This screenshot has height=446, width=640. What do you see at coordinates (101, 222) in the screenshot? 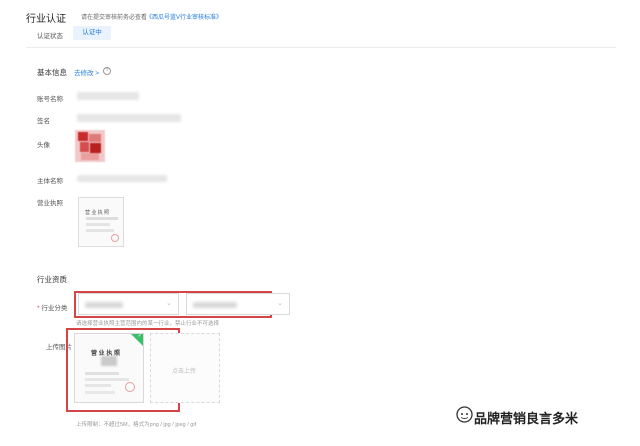
I see `business-license-thumbnail: 营 业 执 照` at bounding box center [101, 222].